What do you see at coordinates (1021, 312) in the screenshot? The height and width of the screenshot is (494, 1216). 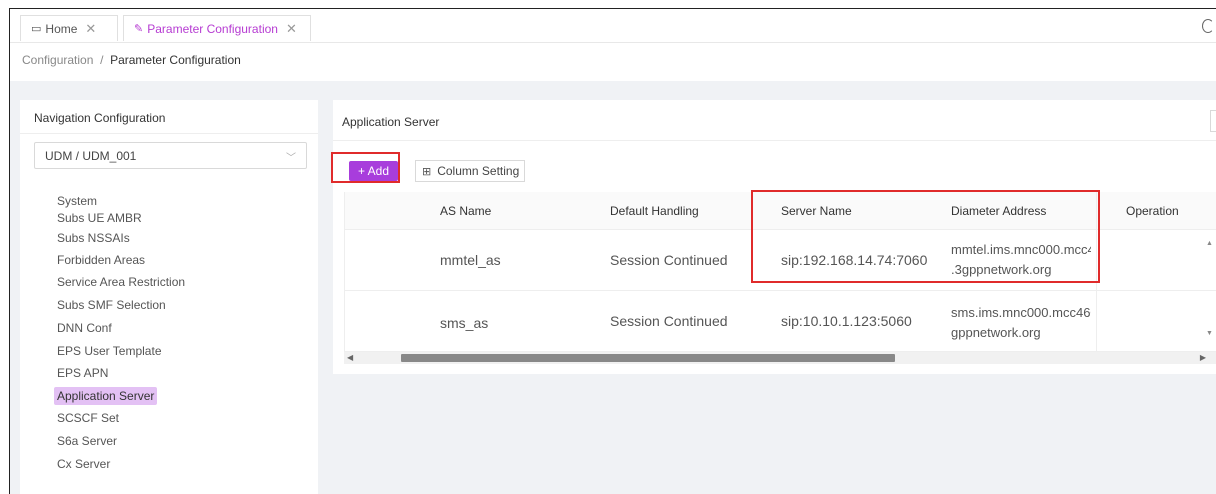 I see `cell-diameter-line-1: sms.ims.mnc000.mcc460.` at bounding box center [1021, 312].